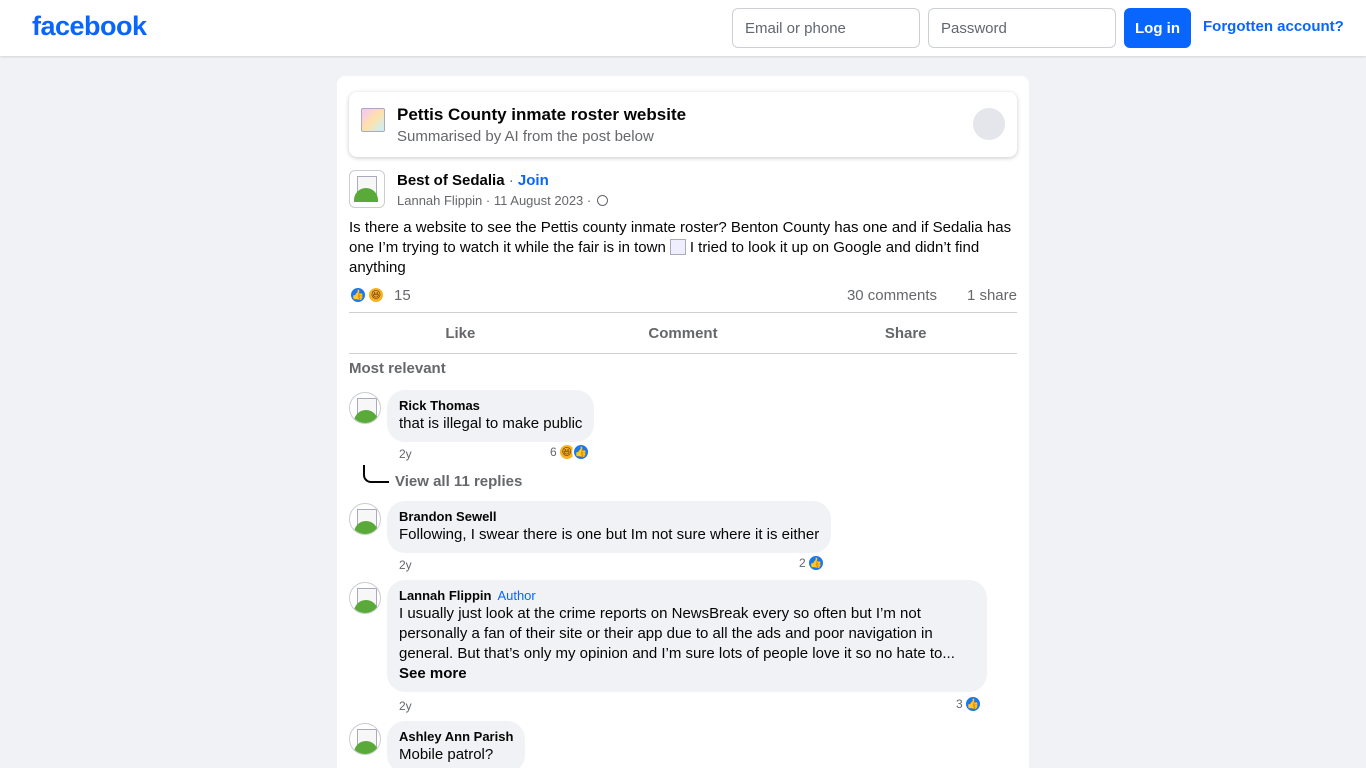 The image size is (1366, 768). Describe the element at coordinates (373, 120) in the screenshot. I see `ai-summary-icon` at that location.